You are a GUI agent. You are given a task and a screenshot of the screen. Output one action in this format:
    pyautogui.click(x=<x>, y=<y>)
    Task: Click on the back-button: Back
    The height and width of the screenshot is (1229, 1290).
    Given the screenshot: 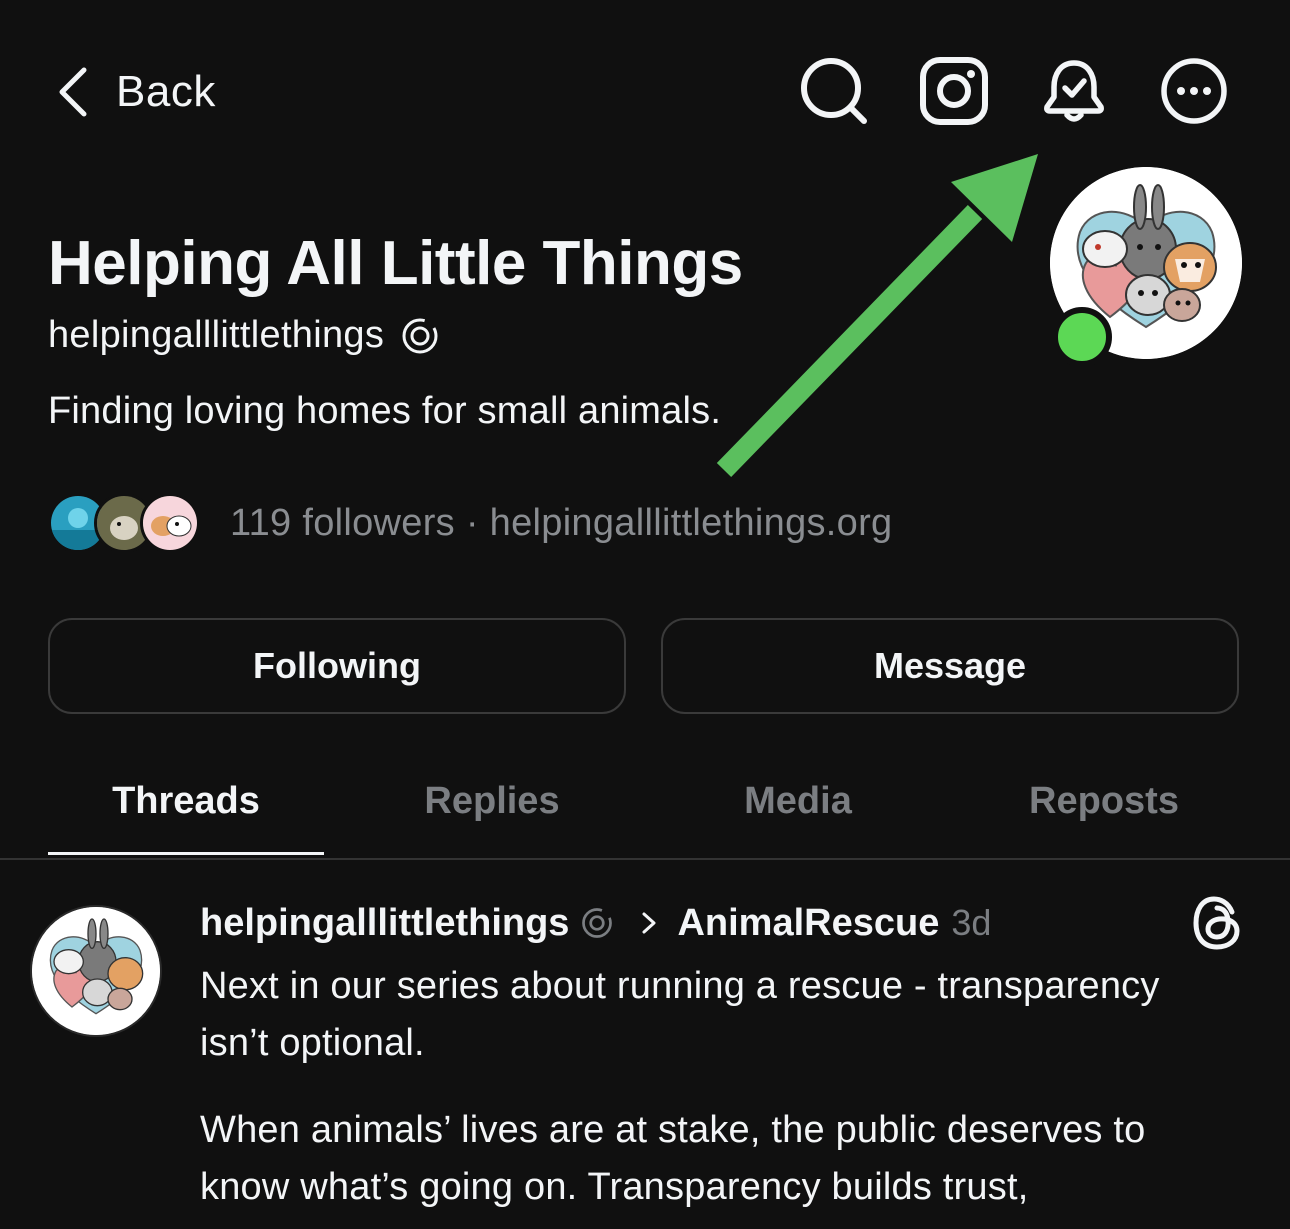 What is the action you would take?
    pyautogui.click(x=135, y=92)
    